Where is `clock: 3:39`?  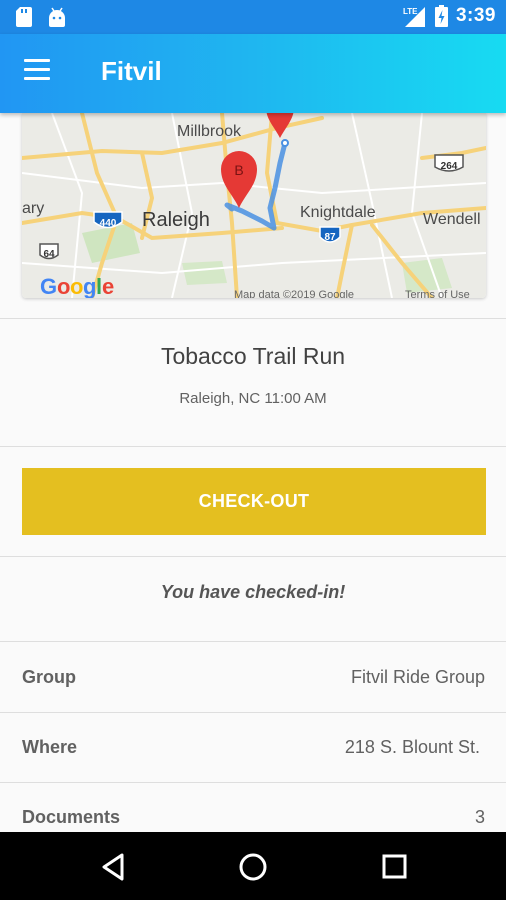
clock: 3:39 is located at coordinates (475, 15).